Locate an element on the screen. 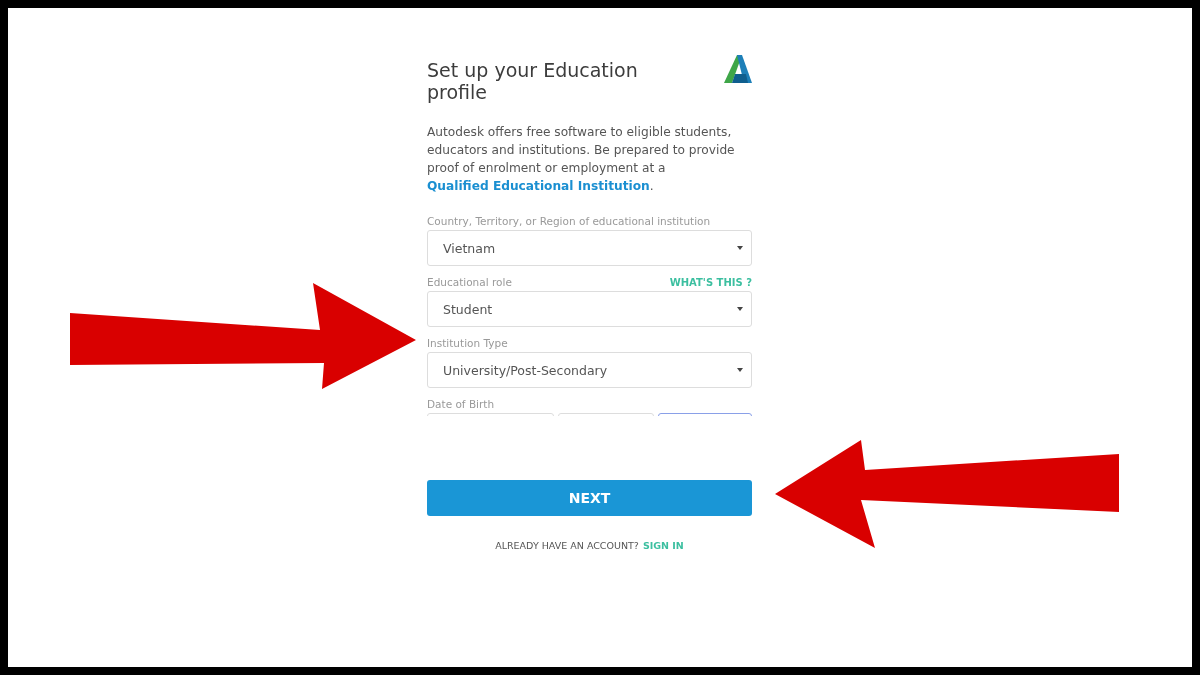 This screenshot has width=1200, height=675. next-button: NEXT is located at coordinates (589, 498).